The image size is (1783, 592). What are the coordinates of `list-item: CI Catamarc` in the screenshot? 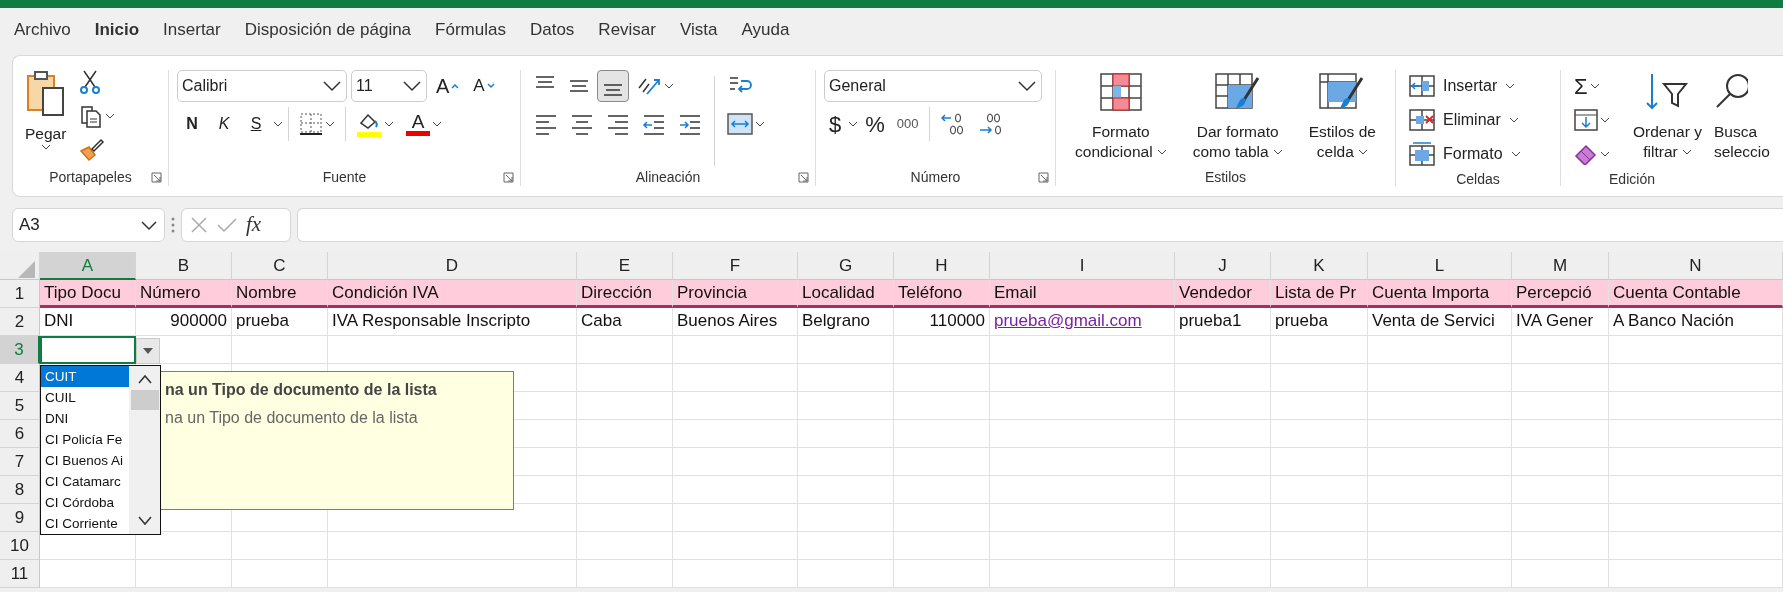 It's located at (85, 481).